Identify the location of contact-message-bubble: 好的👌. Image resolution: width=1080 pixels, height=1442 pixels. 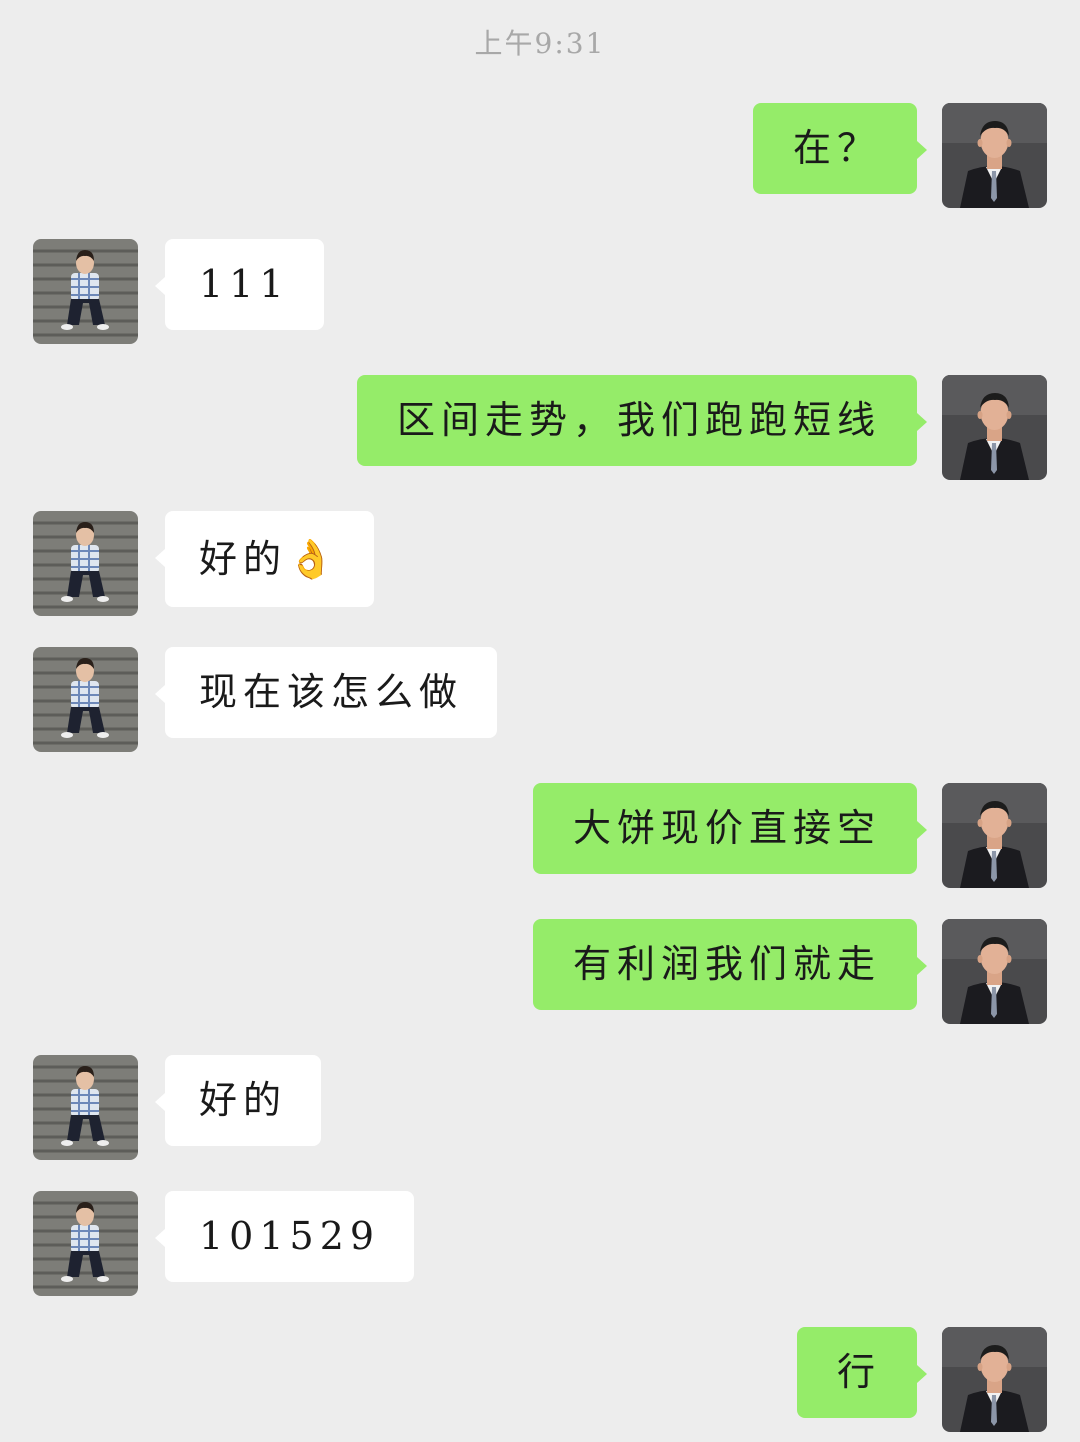
(264, 559).